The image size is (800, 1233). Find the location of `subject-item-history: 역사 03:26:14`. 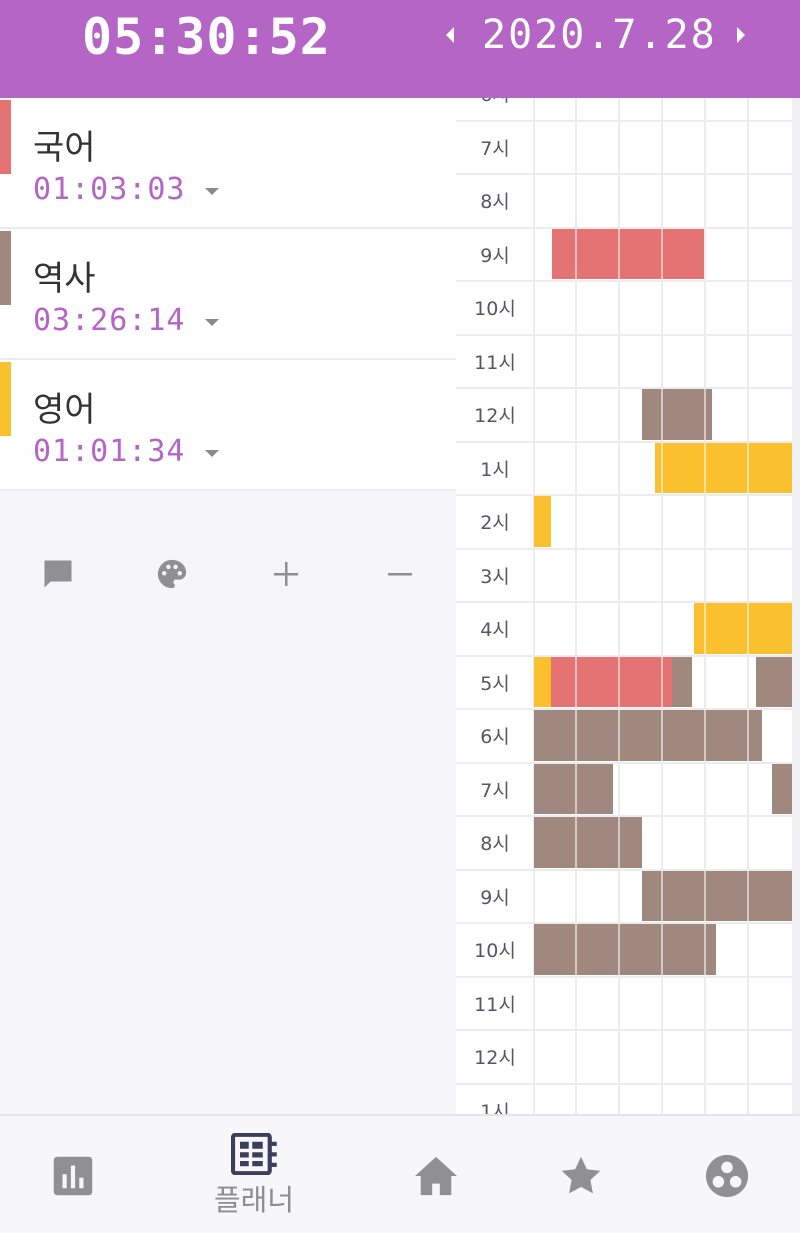

subject-item-history: 역사 03:26:14 is located at coordinates (228, 294).